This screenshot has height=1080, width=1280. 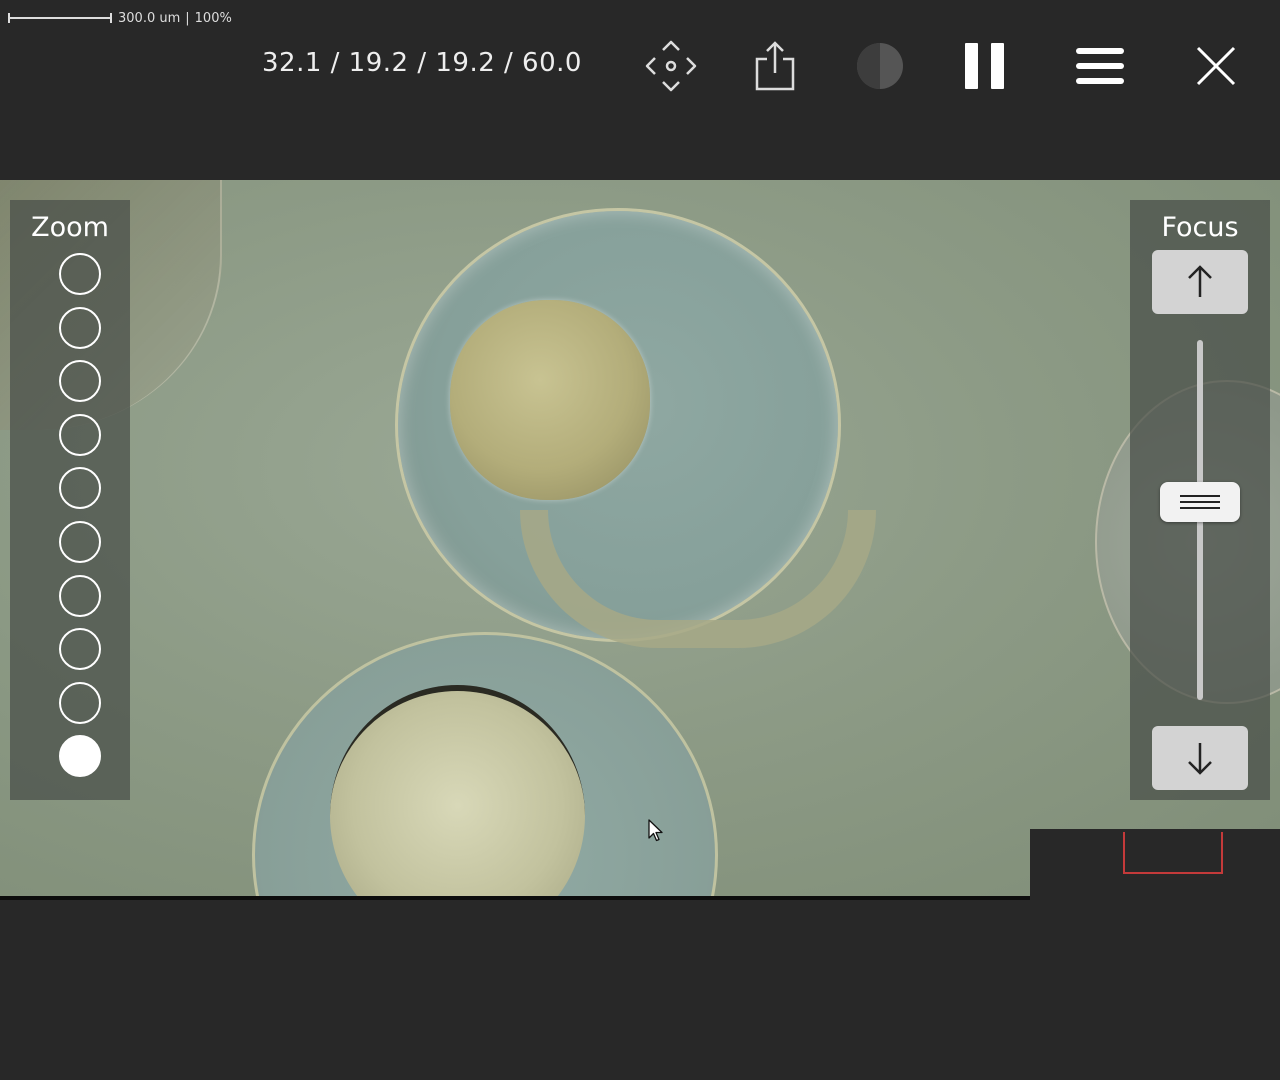 I want to click on arrow-up-icon, so click(x=1200, y=281).